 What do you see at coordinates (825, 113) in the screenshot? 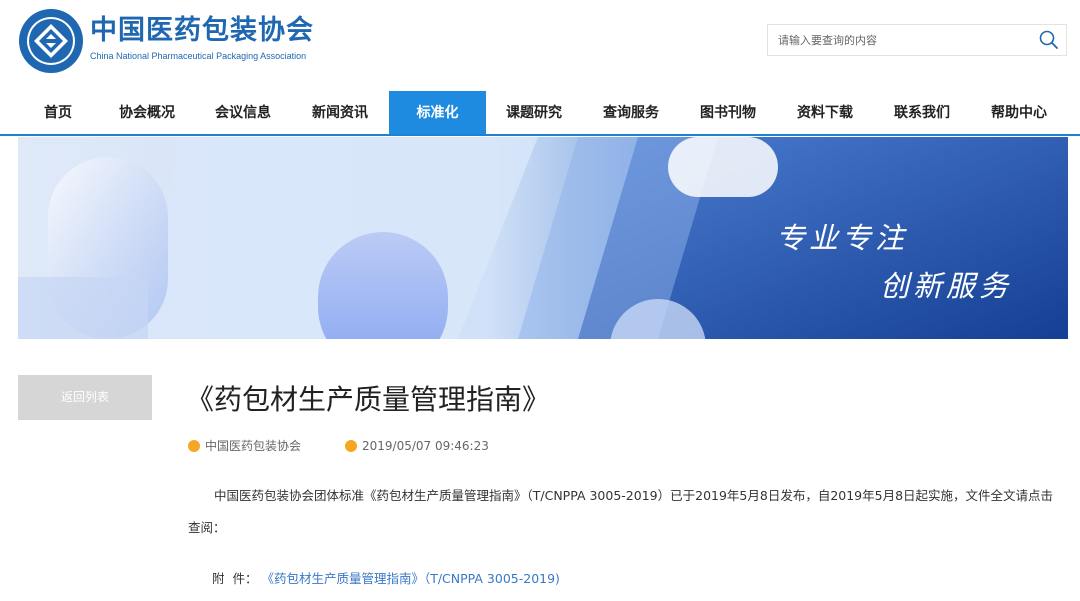
I see `nav-item-downloads: 资料下载` at bounding box center [825, 113].